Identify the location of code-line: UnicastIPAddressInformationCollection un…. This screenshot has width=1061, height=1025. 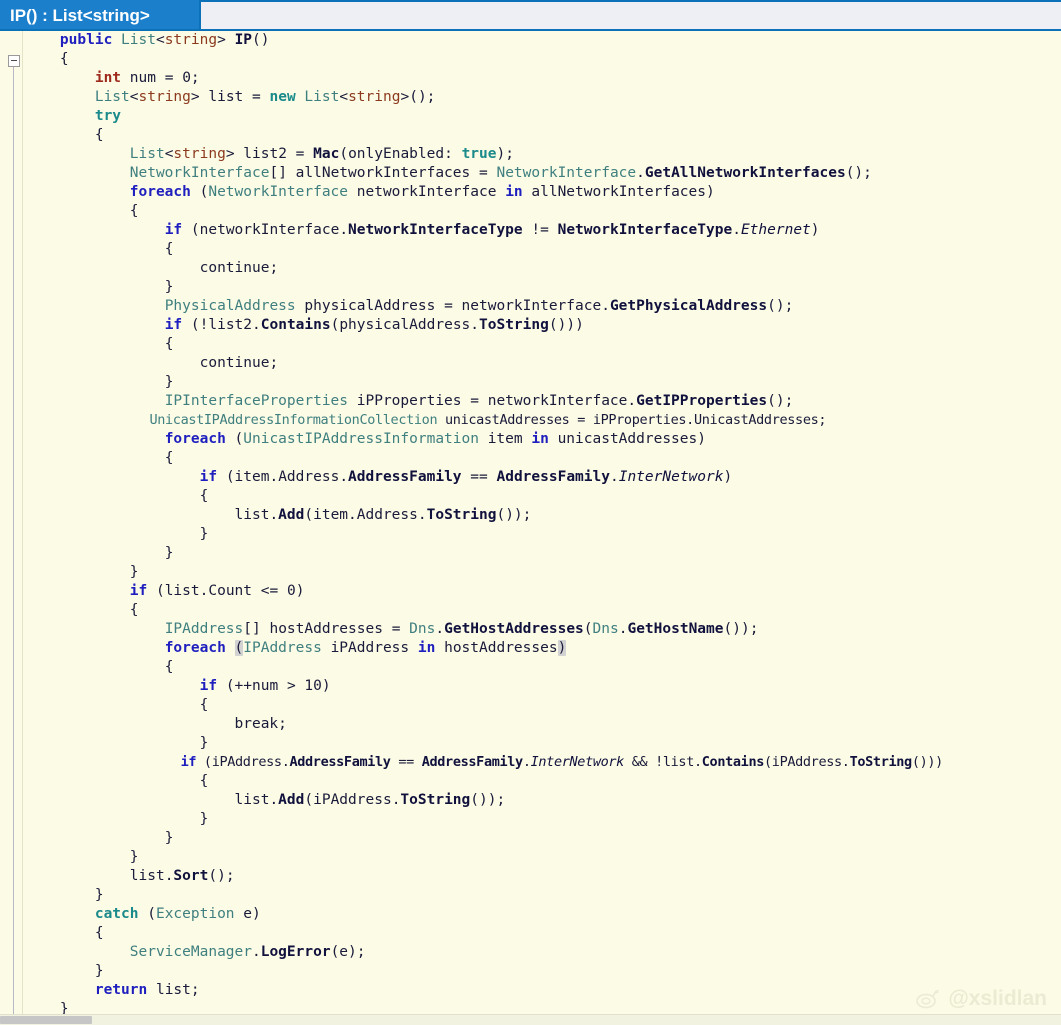
(542, 420).